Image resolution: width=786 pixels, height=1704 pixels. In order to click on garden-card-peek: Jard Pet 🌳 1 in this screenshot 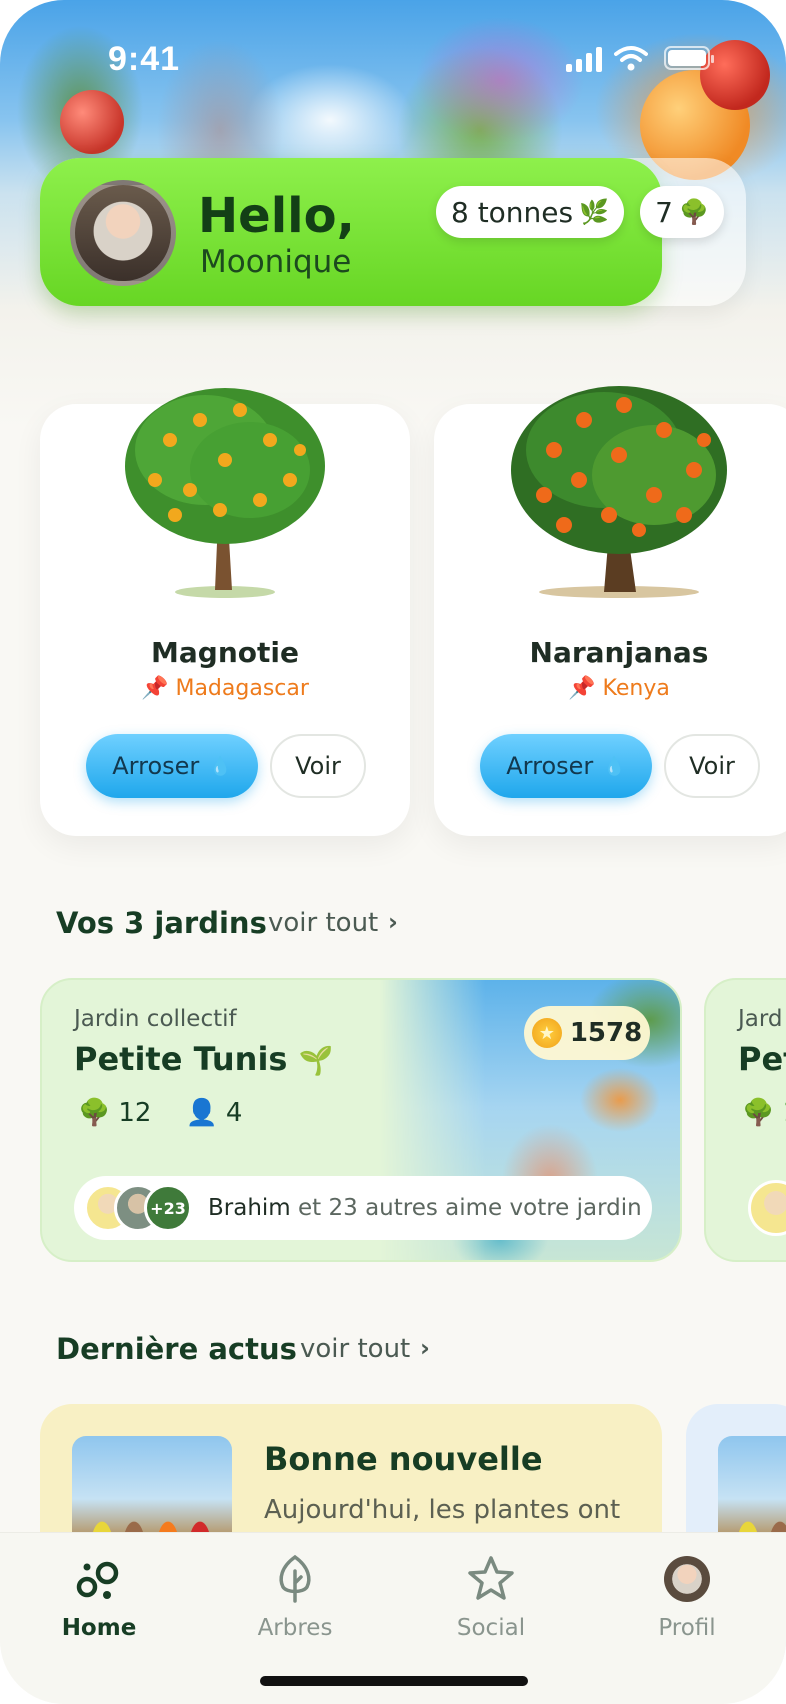, I will do `click(745, 1120)`.